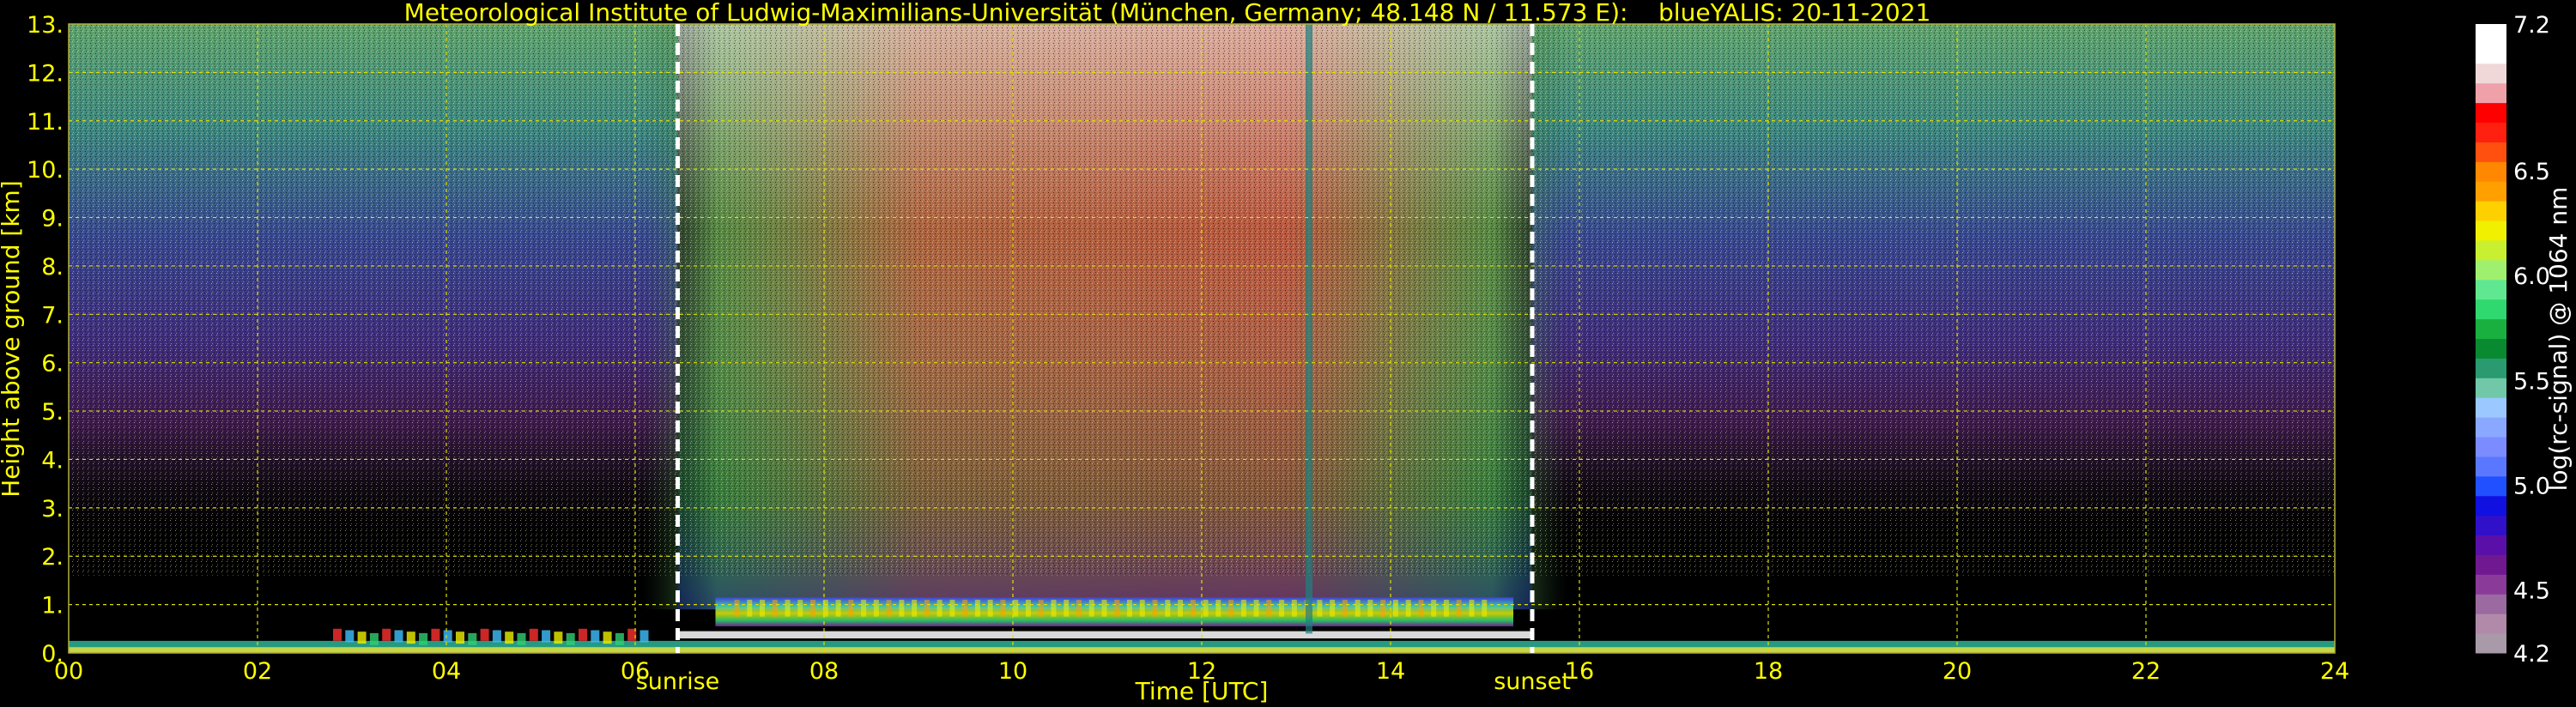 This screenshot has width=2576, height=707. I want to click on y-tick-label: 2., so click(52, 558).